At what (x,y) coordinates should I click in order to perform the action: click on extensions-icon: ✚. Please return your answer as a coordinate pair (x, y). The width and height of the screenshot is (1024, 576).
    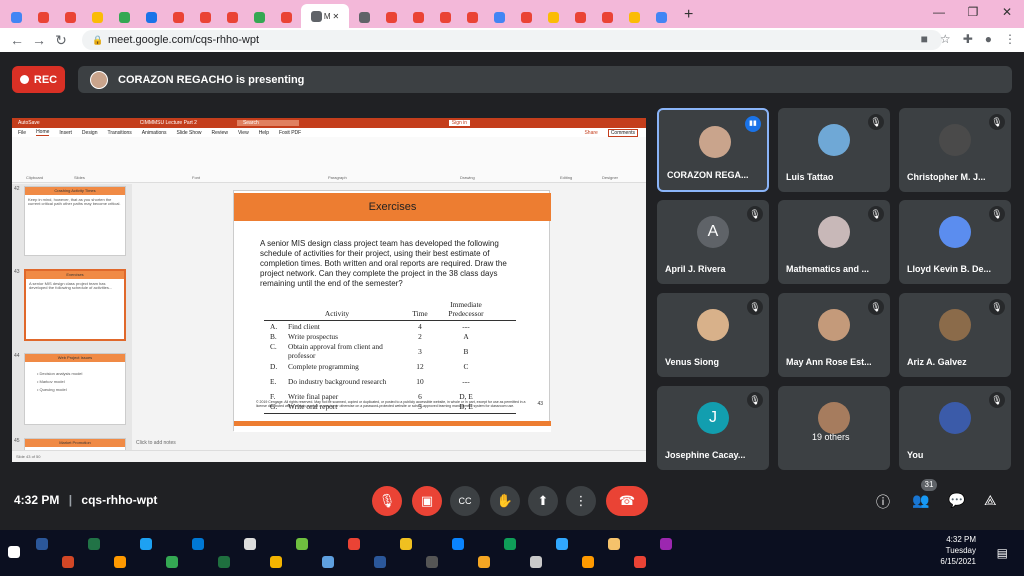
    Looking at the image, I should click on (968, 39).